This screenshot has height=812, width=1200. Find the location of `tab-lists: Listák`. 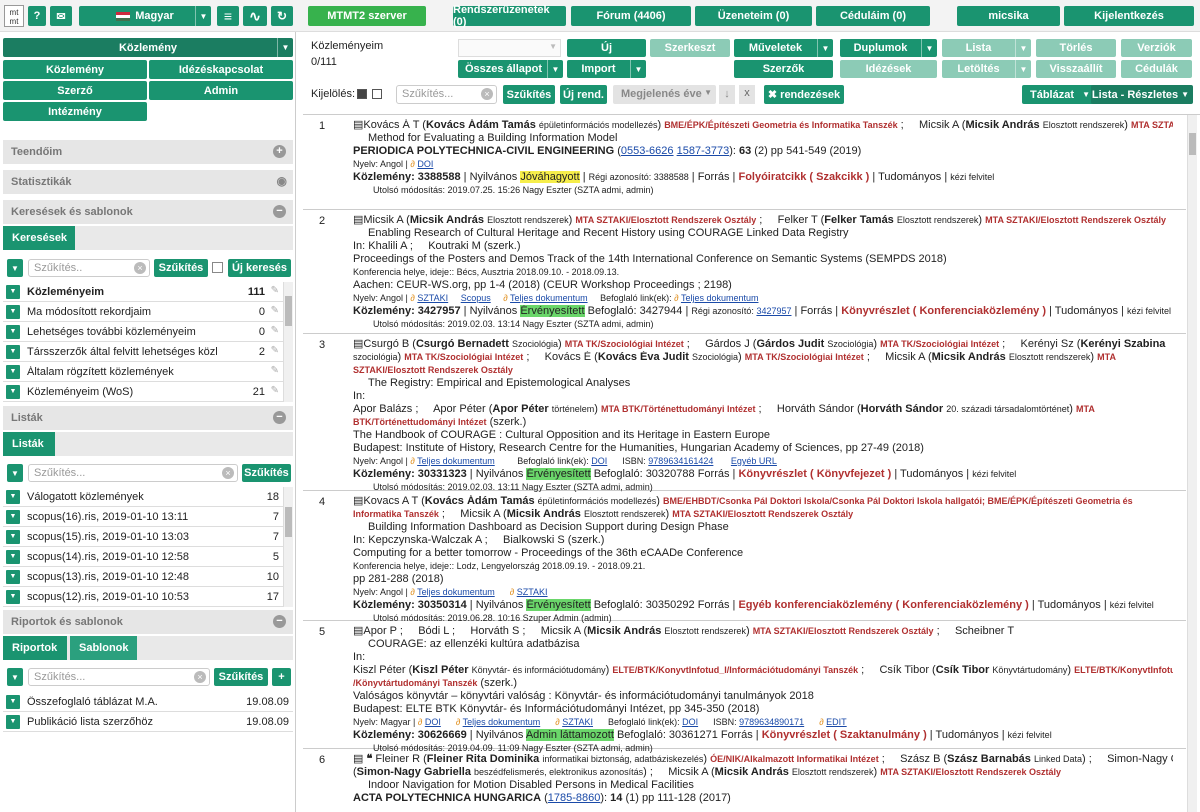

tab-lists: Listák is located at coordinates (29, 444).